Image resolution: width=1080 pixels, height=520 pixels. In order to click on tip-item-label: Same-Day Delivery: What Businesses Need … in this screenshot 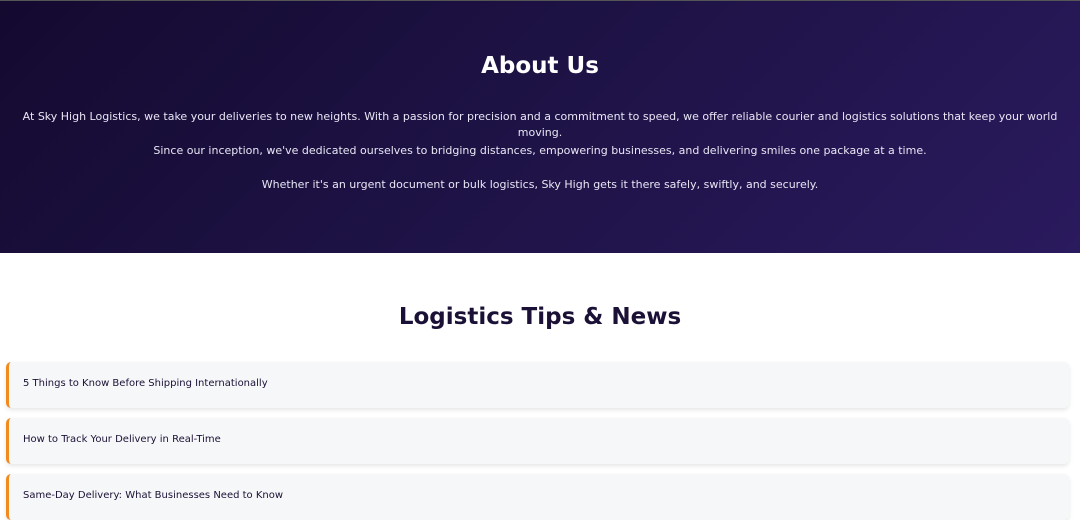, I will do `click(153, 495)`.